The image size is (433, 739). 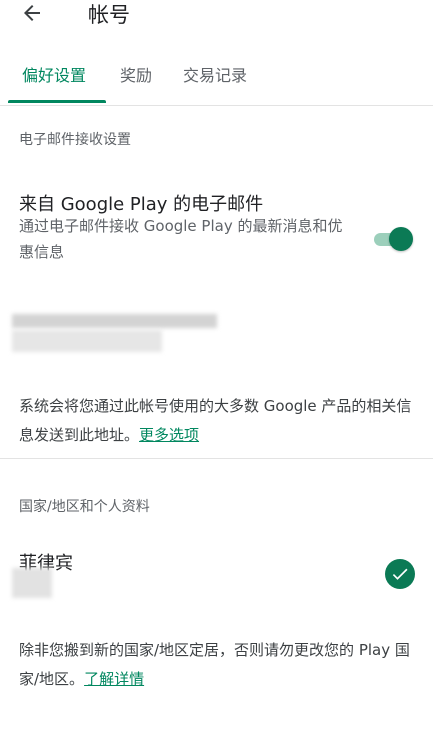 I want to click on section-divider, so click(x=216, y=458).